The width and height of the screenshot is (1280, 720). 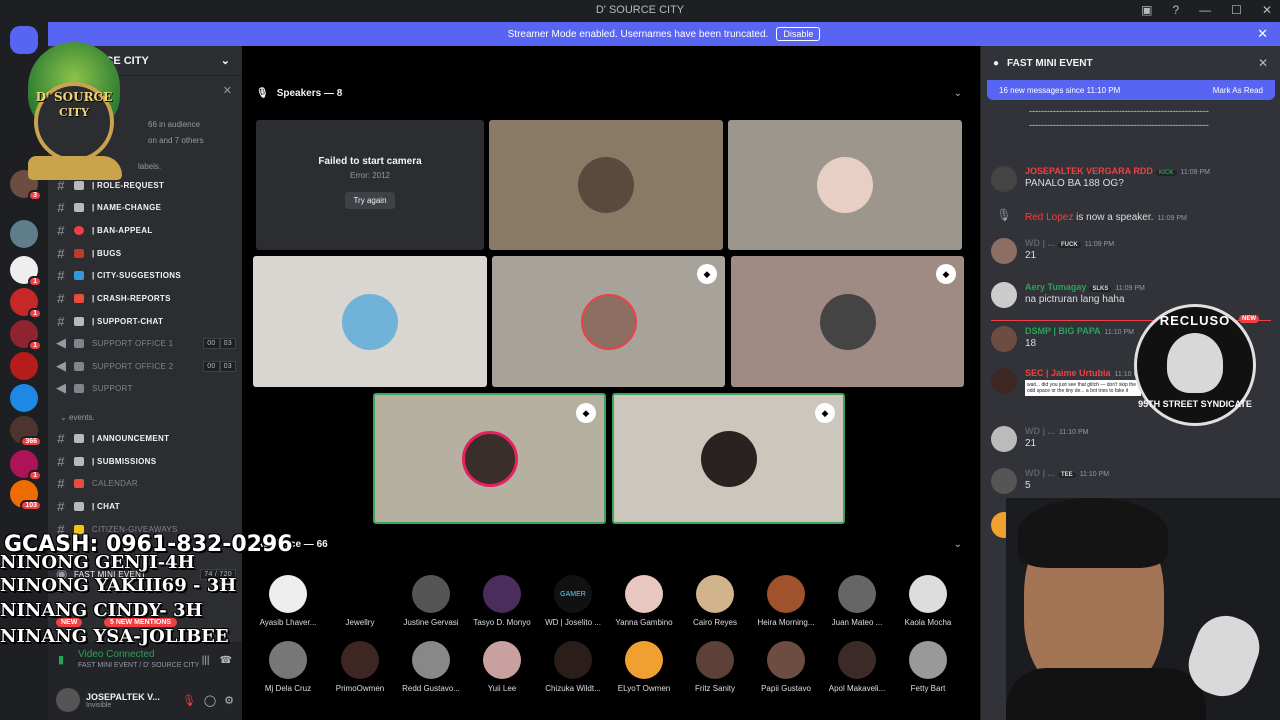 What do you see at coordinates (146, 230) in the screenshot?
I see `channel-ban-appeal: # | BAN-APPEAL` at bounding box center [146, 230].